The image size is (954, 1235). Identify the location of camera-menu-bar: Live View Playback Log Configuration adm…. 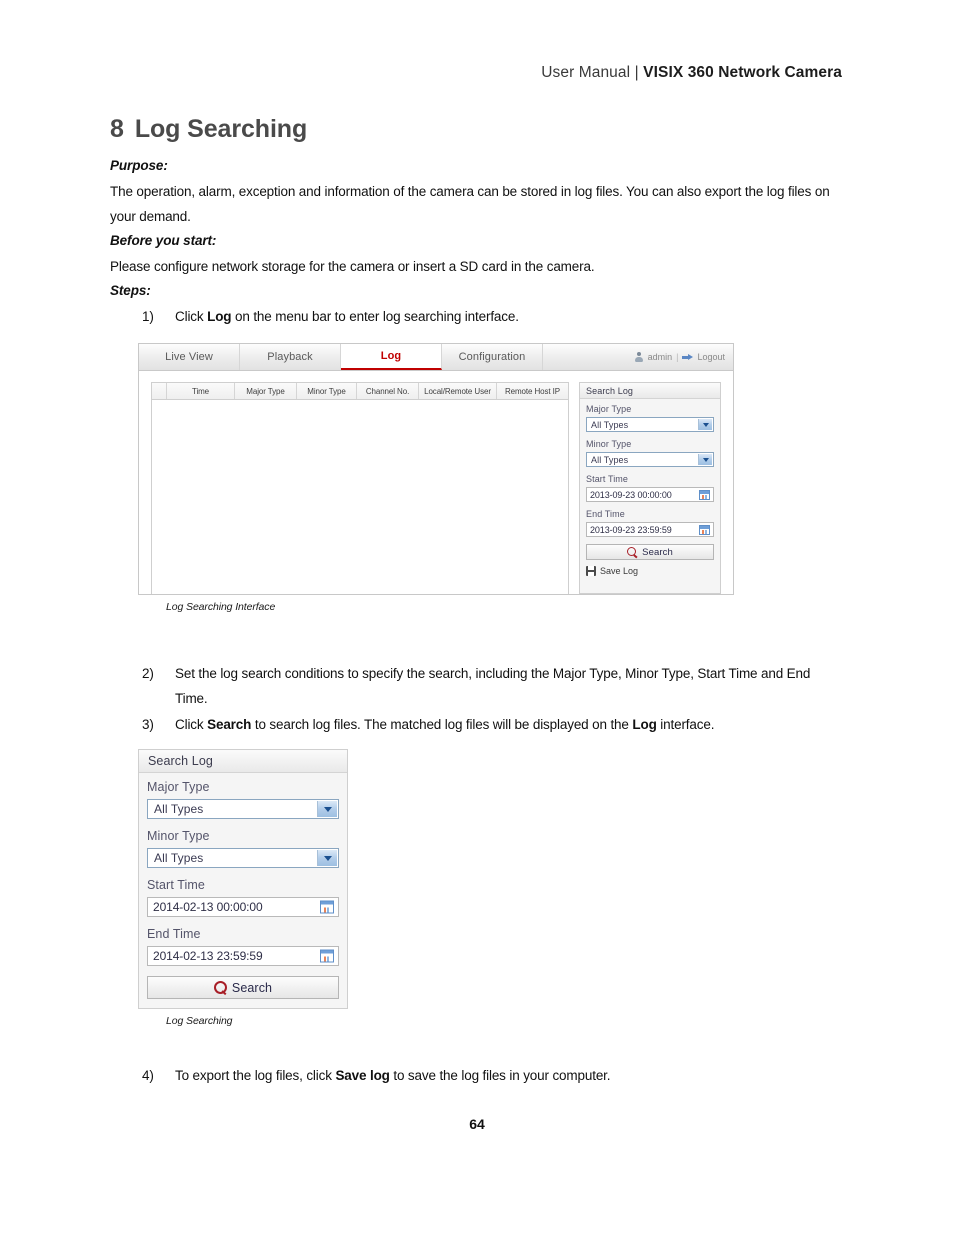
(436, 357).